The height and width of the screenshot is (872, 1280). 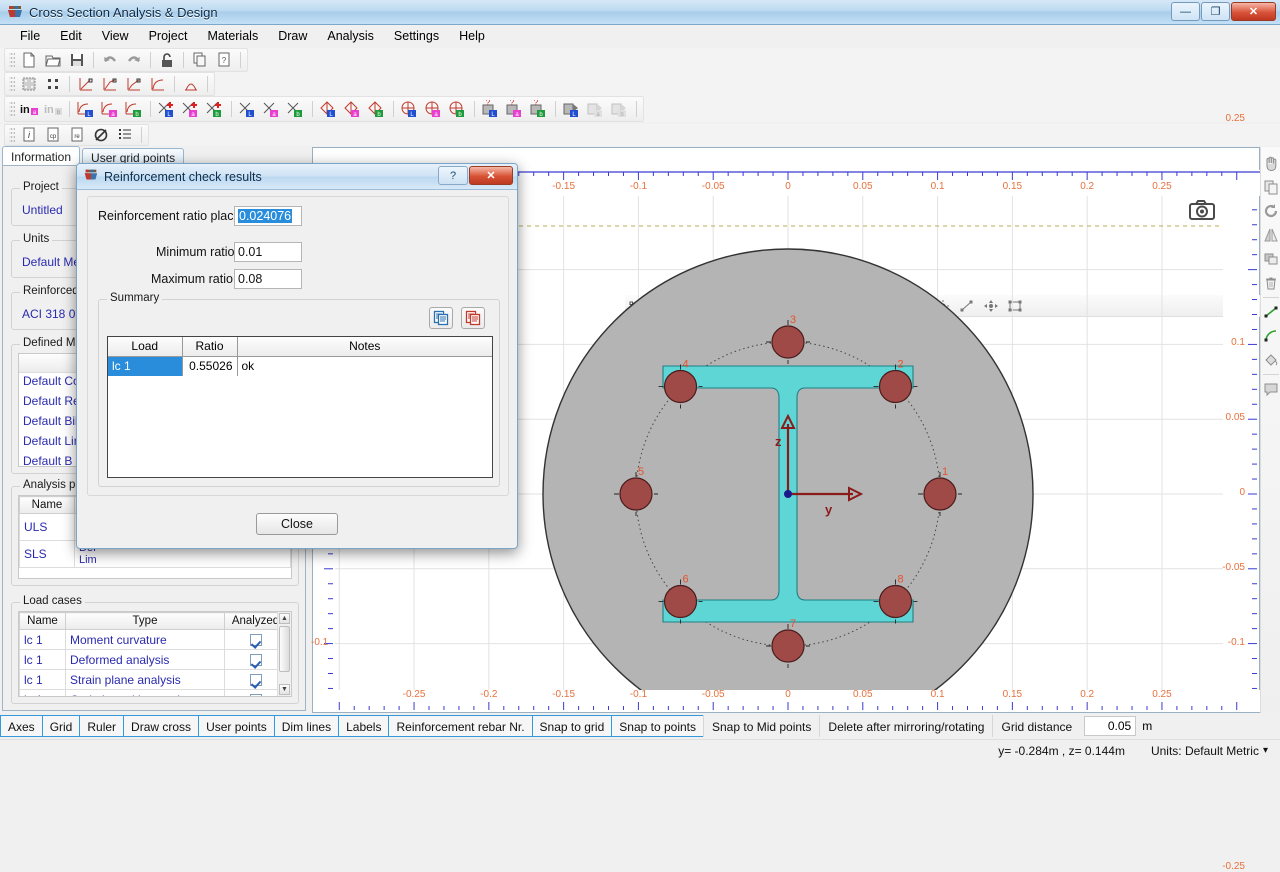 I want to click on bring-front-icon, so click(x=1270, y=259).